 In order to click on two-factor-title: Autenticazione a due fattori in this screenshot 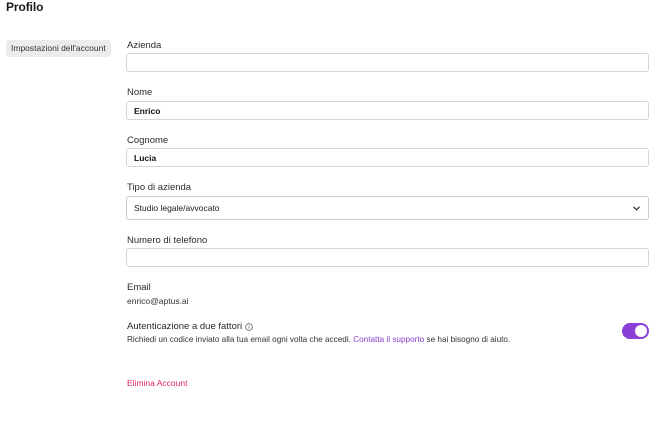, I will do `click(190, 326)`.